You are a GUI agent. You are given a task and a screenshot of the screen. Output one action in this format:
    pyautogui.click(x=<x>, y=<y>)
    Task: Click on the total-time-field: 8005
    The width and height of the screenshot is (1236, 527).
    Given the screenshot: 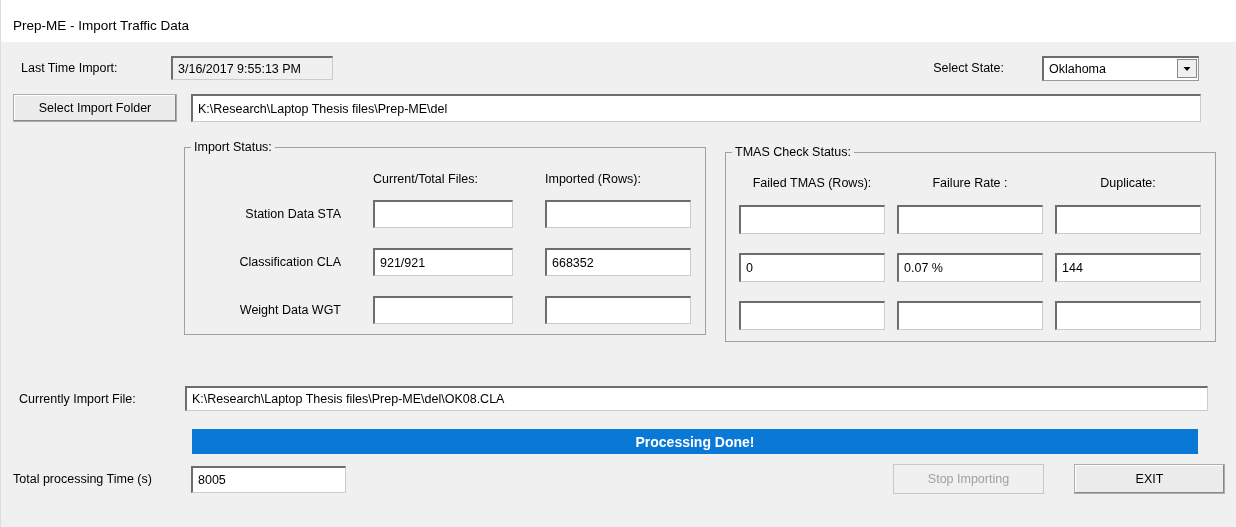 What is the action you would take?
    pyautogui.click(x=268, y=479)
    